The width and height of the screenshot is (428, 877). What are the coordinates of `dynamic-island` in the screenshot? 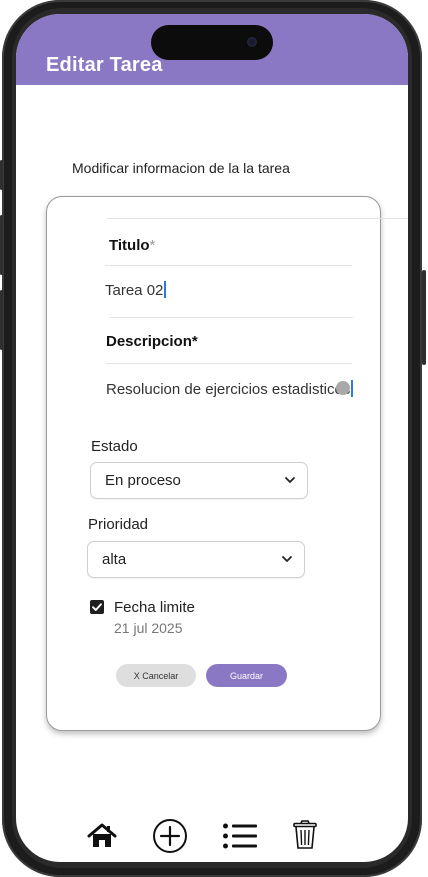 It's located at (212, 42).